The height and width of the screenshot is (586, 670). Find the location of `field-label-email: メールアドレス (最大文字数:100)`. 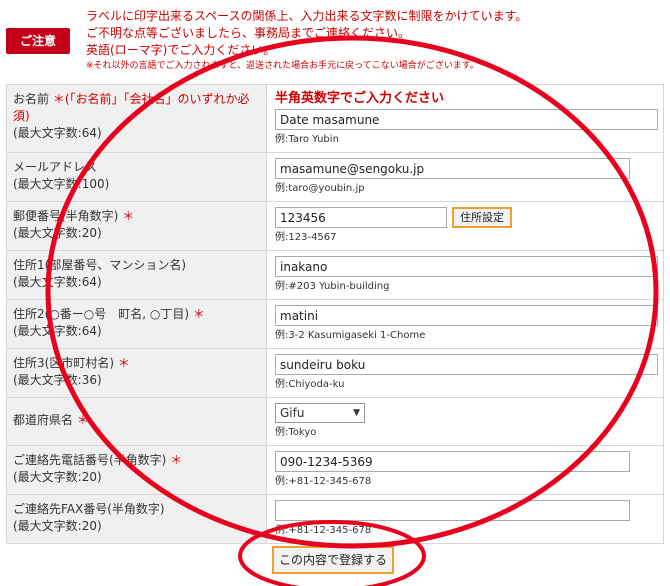

field-label-email: メールアドレス (最大文字数:100) is located at coordinates (136, 177).